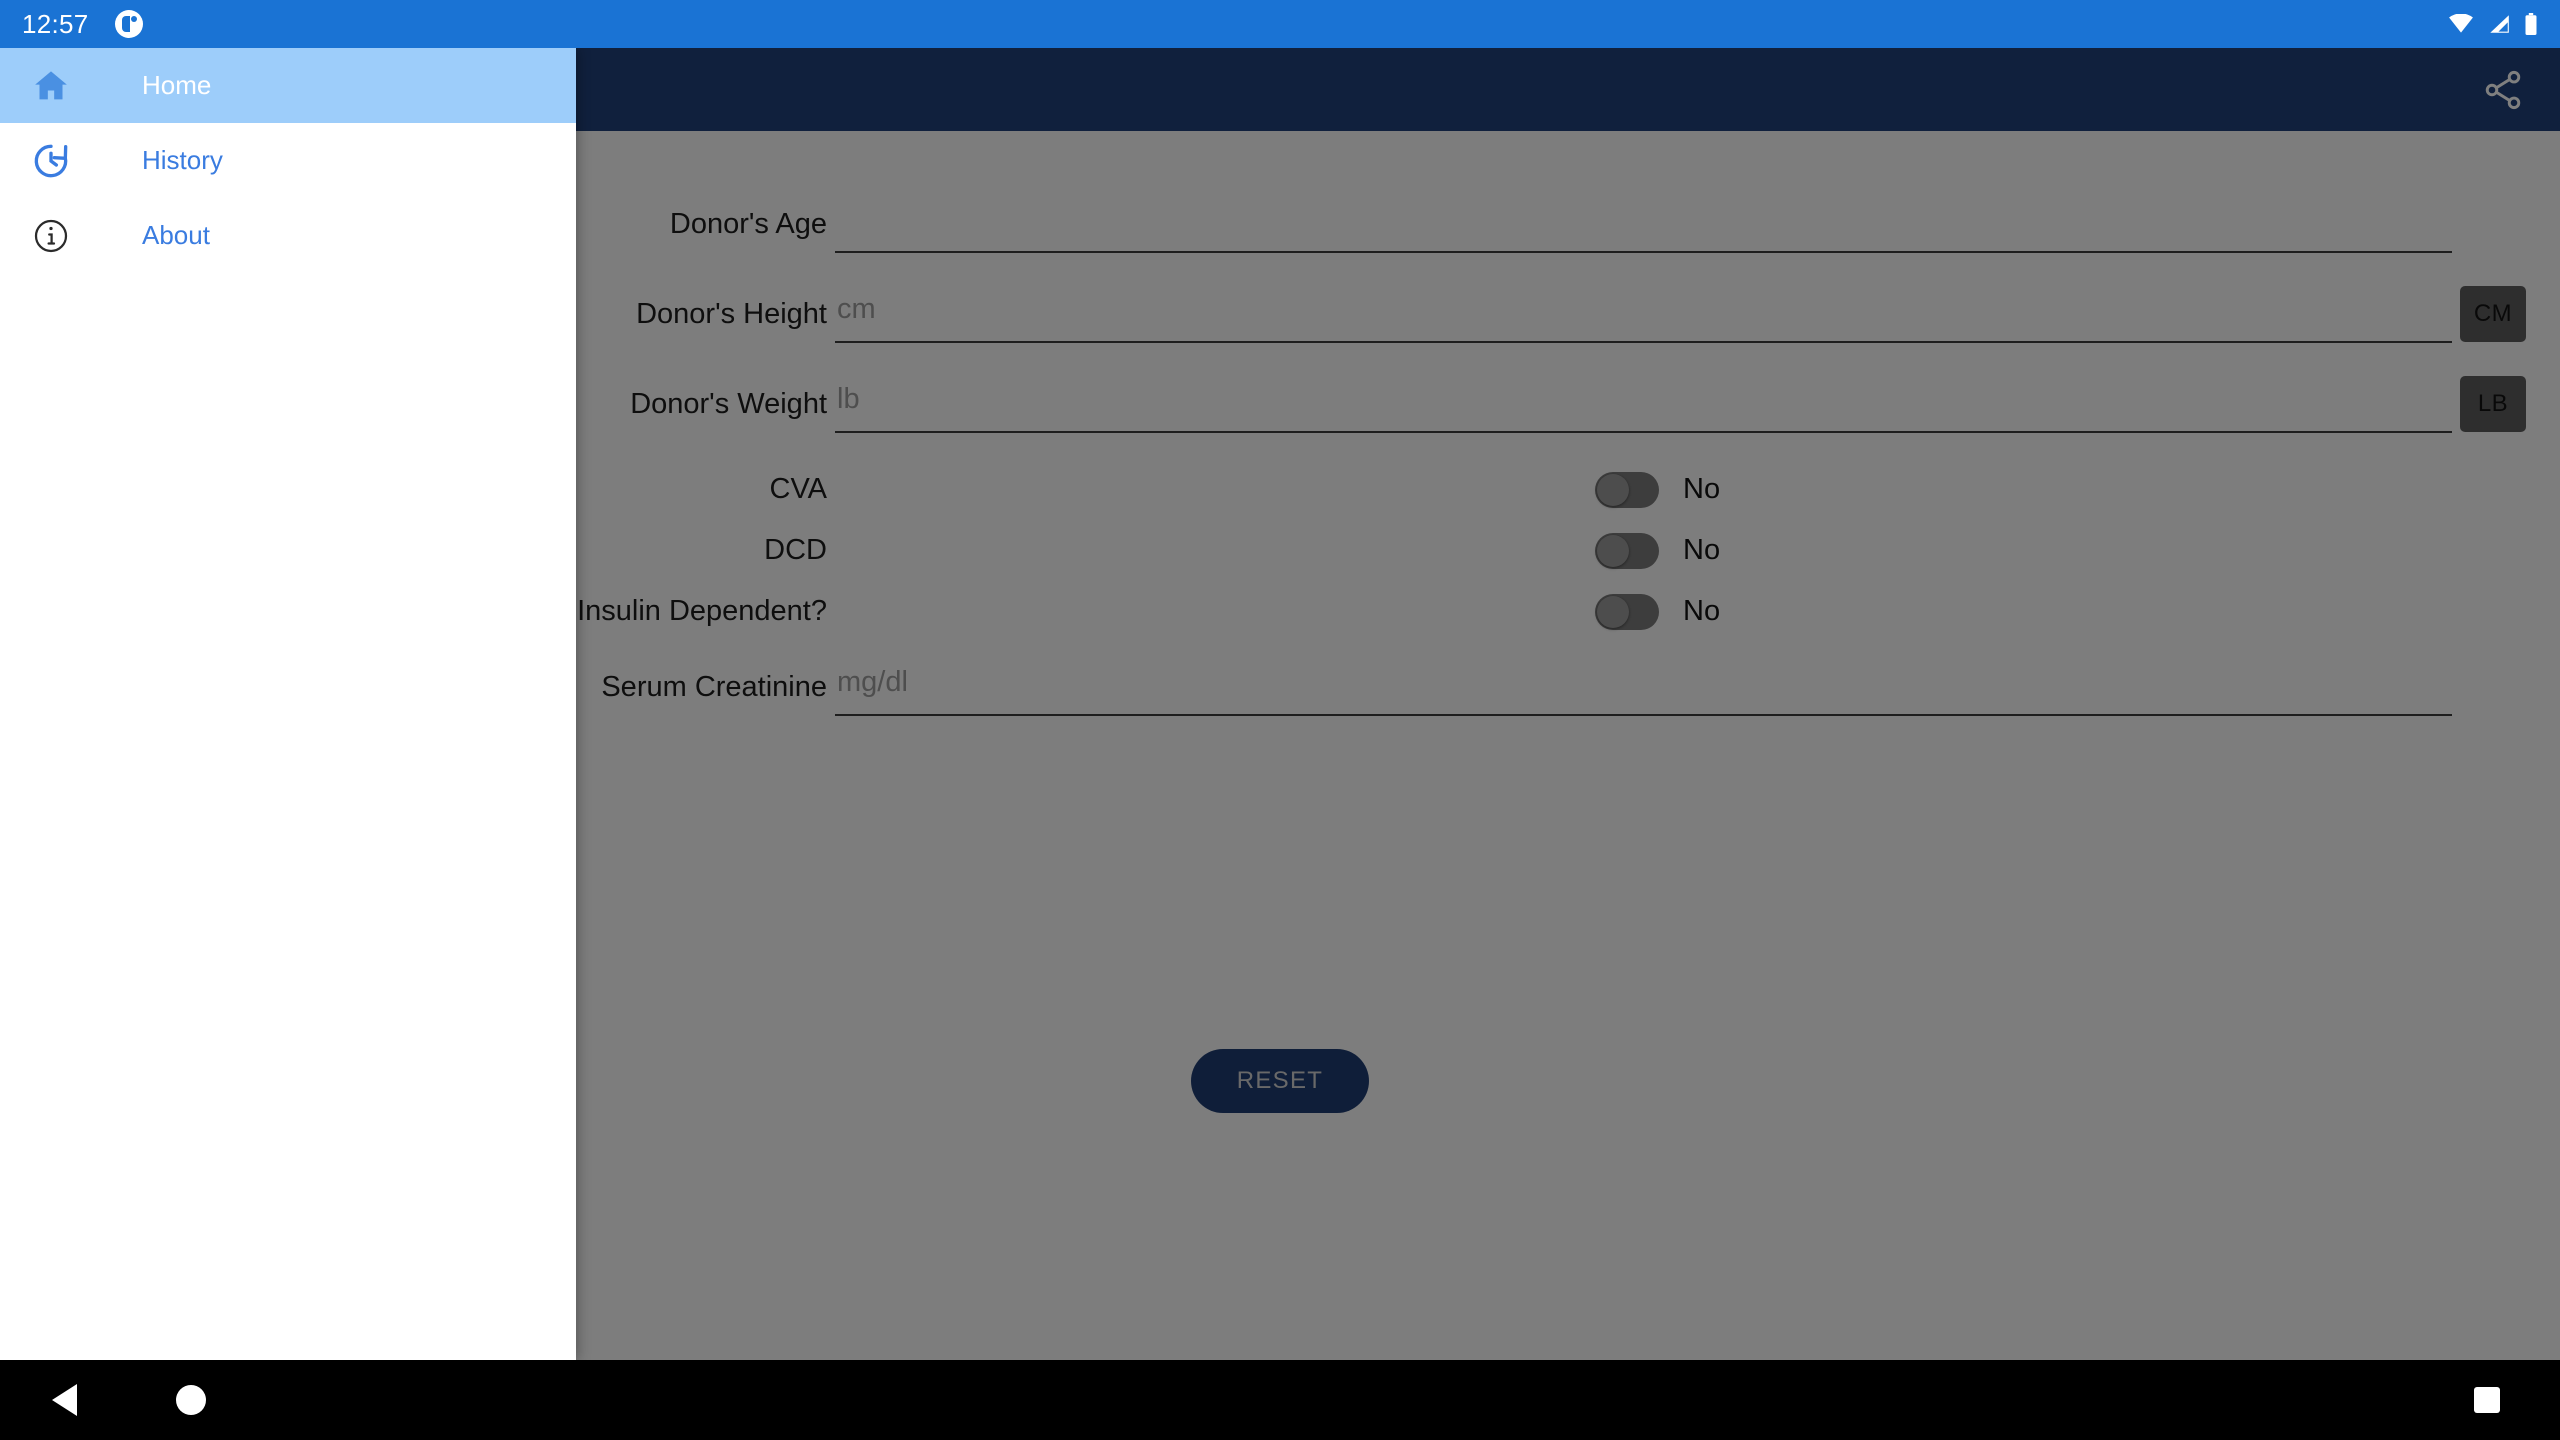  What do you see at coordinates (288, 160) in the screenshot?
I see `drawer-item-history: History` at bounding box center [288, 160].